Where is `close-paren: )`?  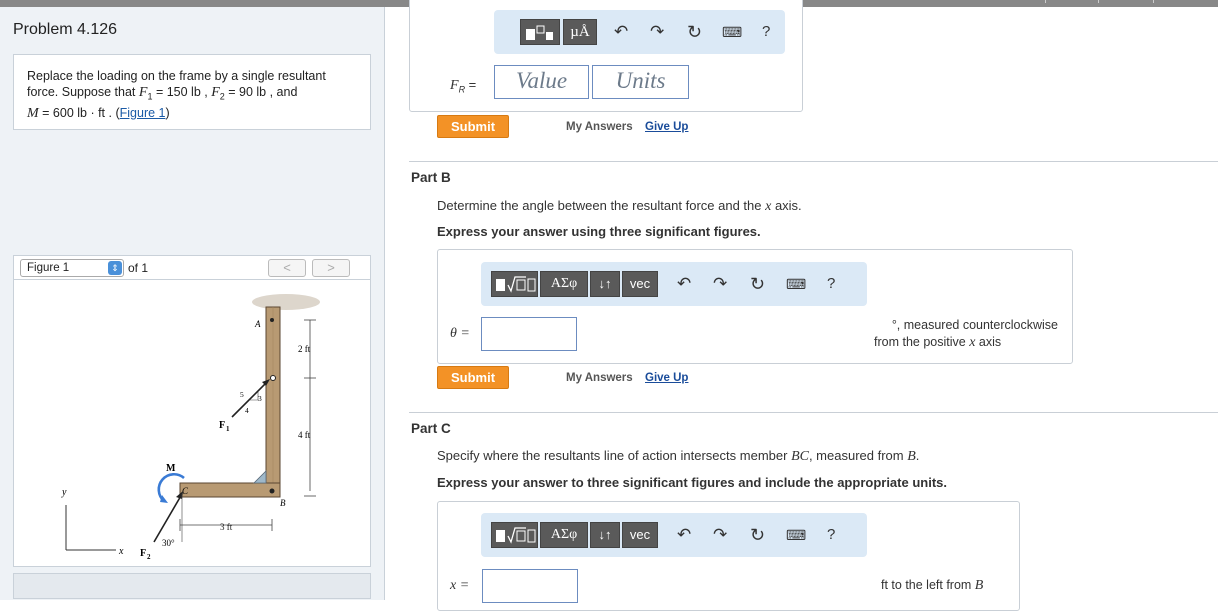
close-paren: ) is located at coordinates (167, 112).